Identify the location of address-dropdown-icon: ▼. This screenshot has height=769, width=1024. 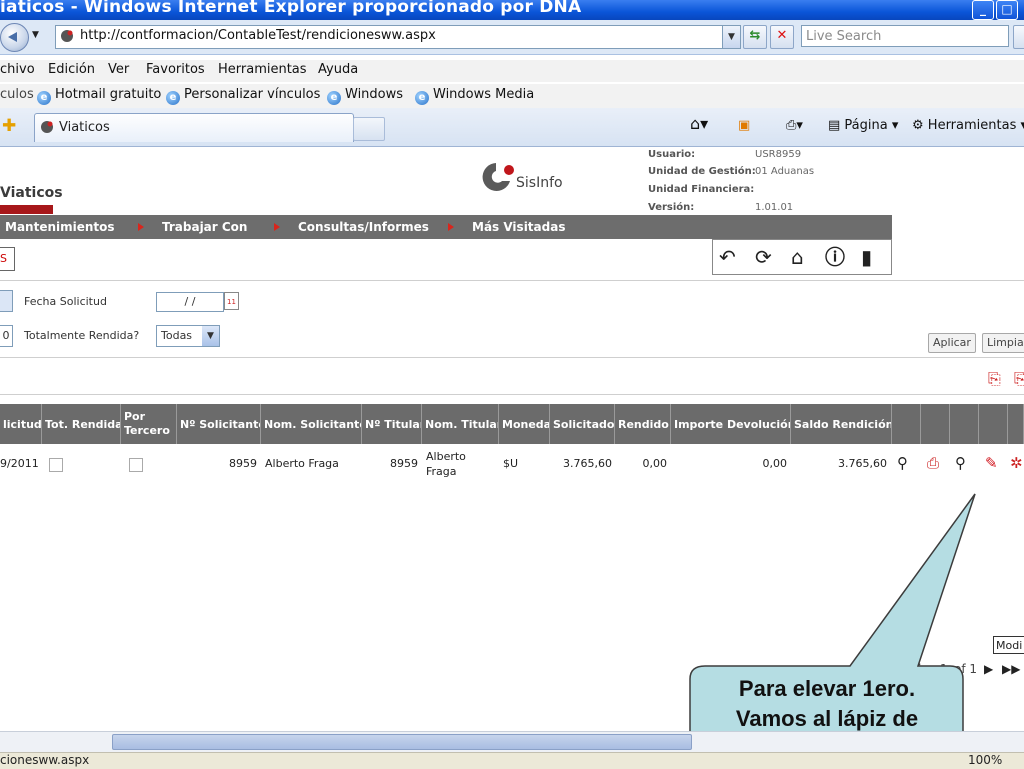
(731, 37).